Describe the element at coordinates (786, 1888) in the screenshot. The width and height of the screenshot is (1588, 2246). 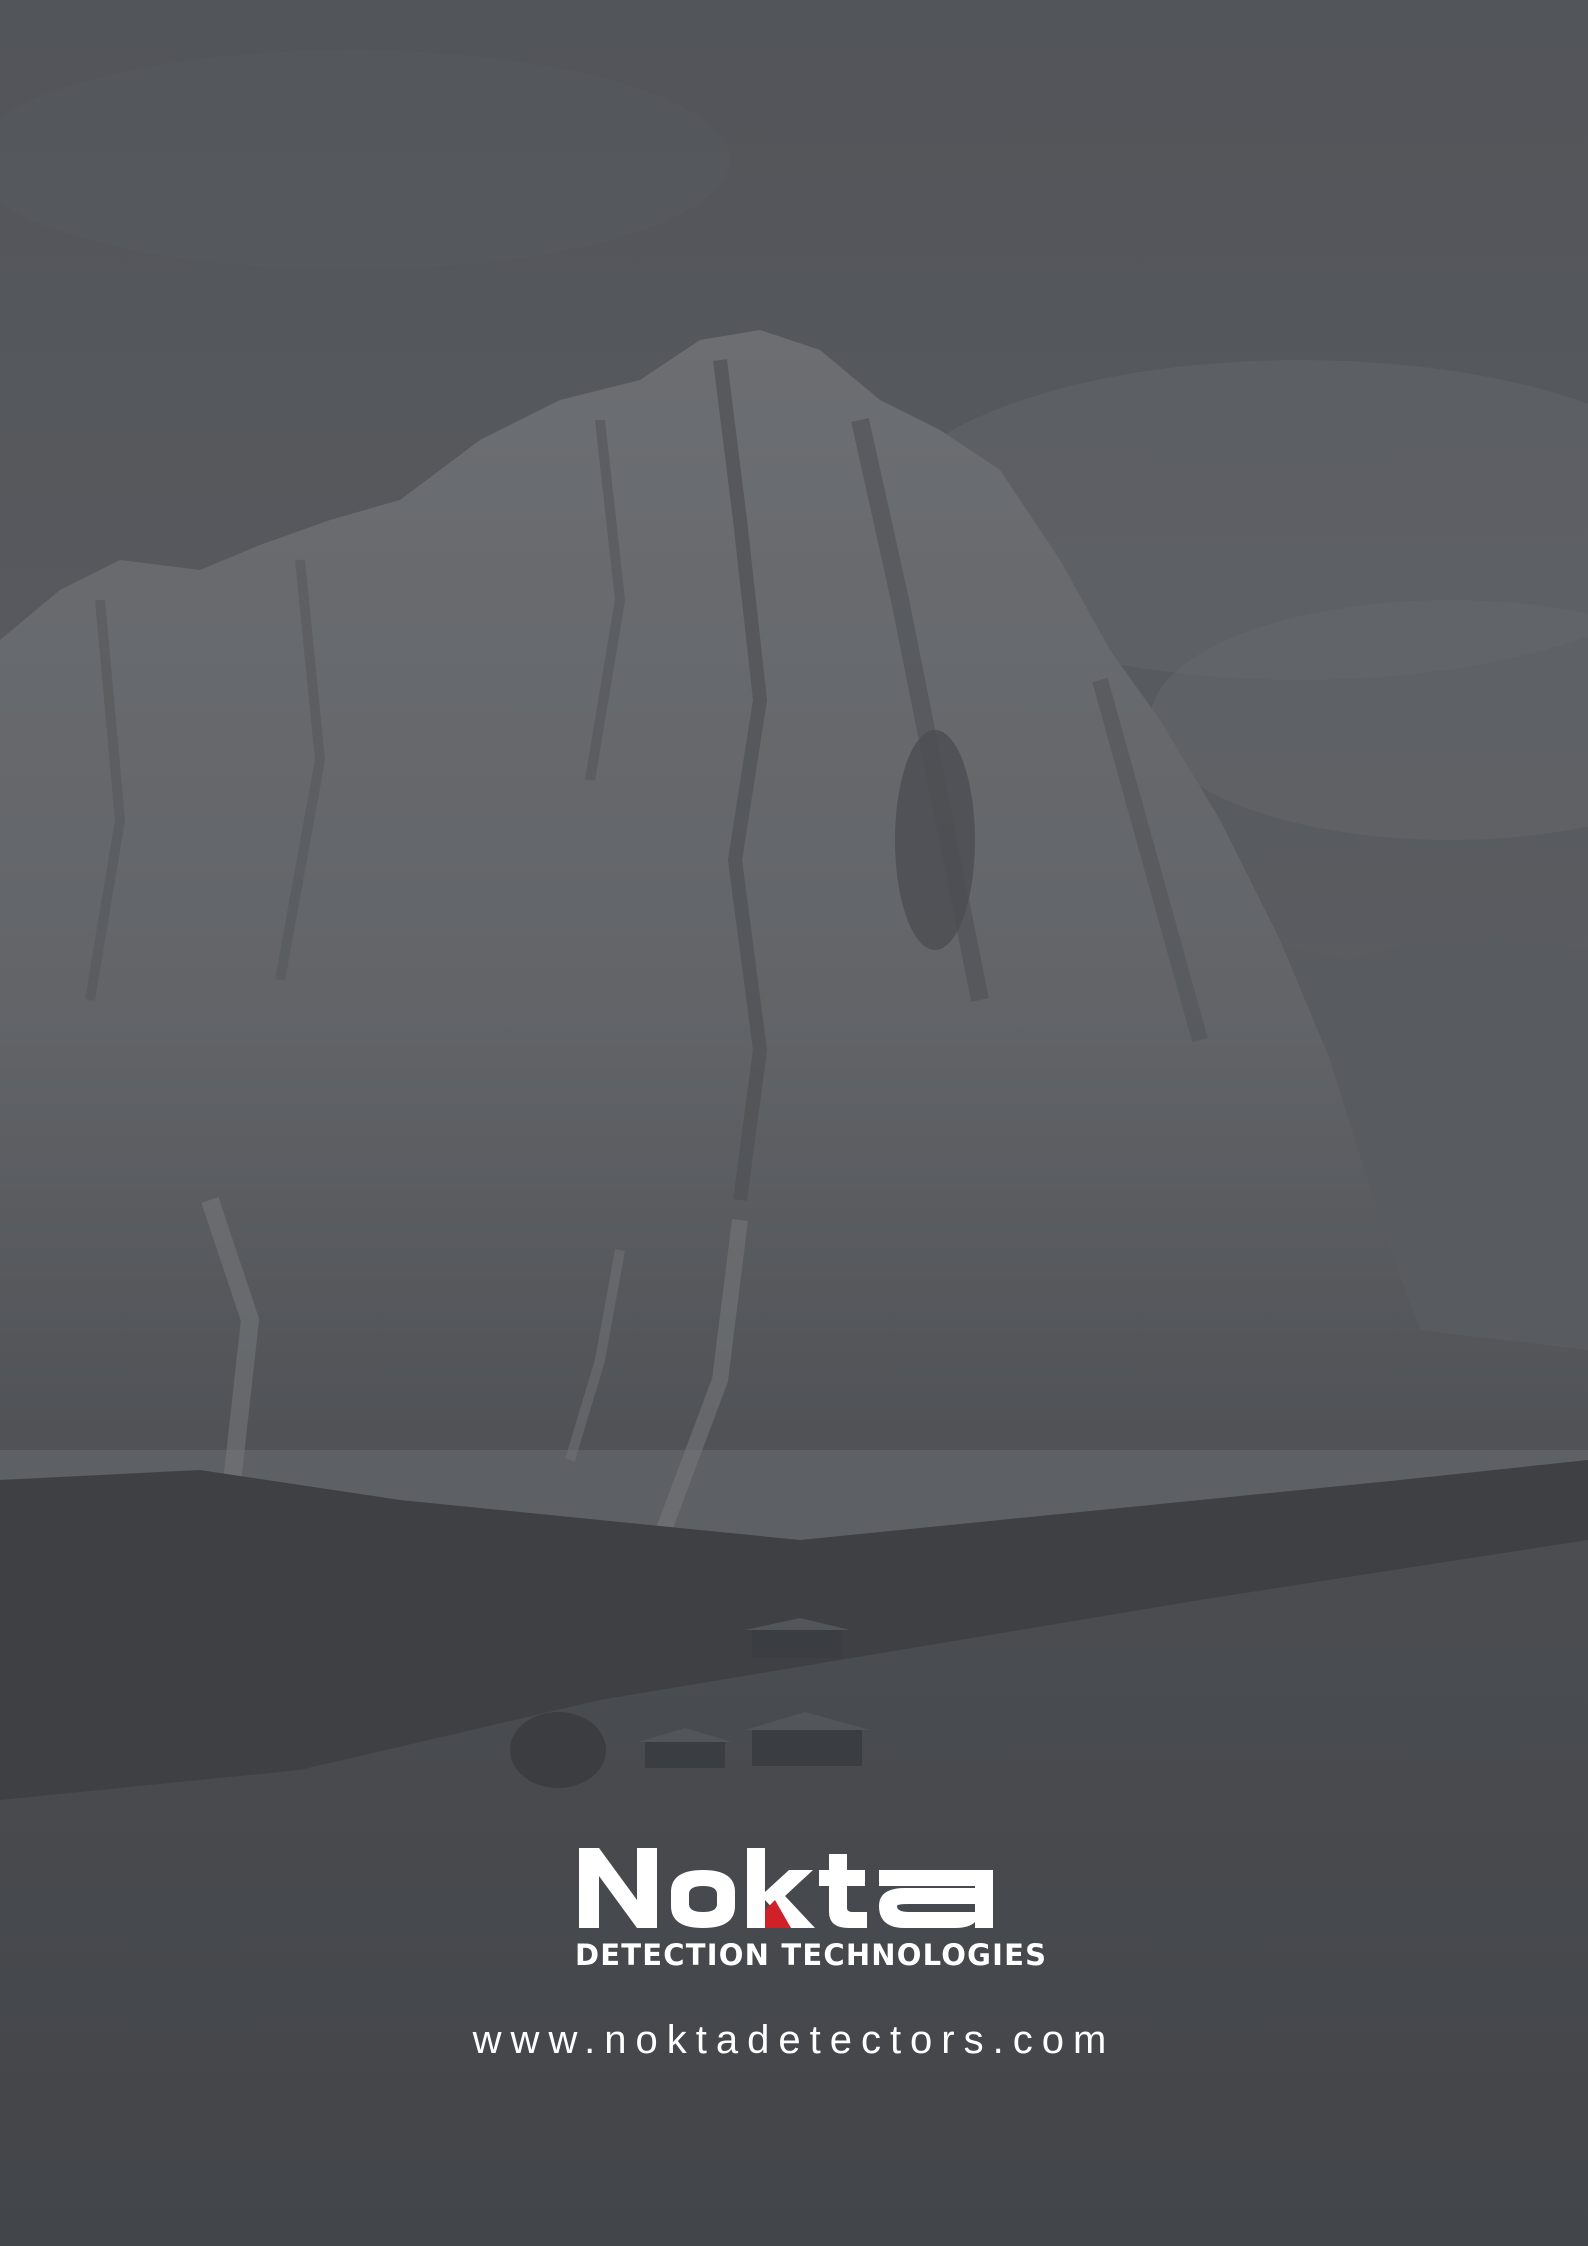
I see `nokta-logo-wordmark` at that location.